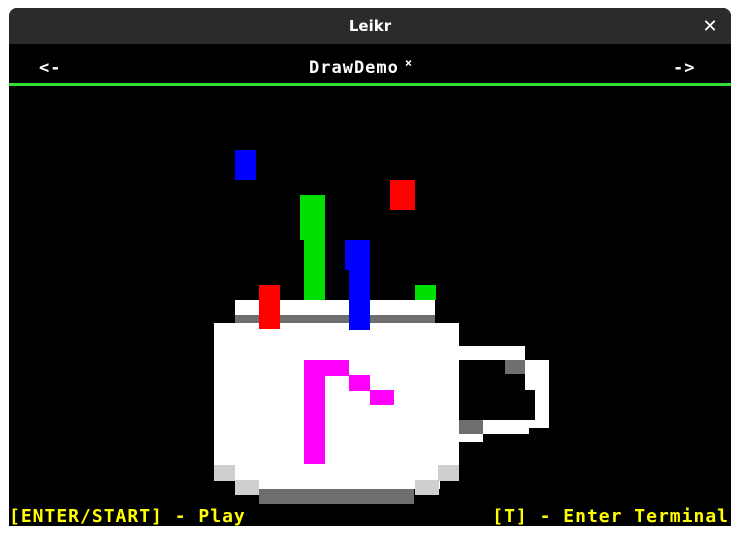  What do you see at coordinates (370, 84) in the screenshot?
I see `header-divider` at bounding box center [370, 84].